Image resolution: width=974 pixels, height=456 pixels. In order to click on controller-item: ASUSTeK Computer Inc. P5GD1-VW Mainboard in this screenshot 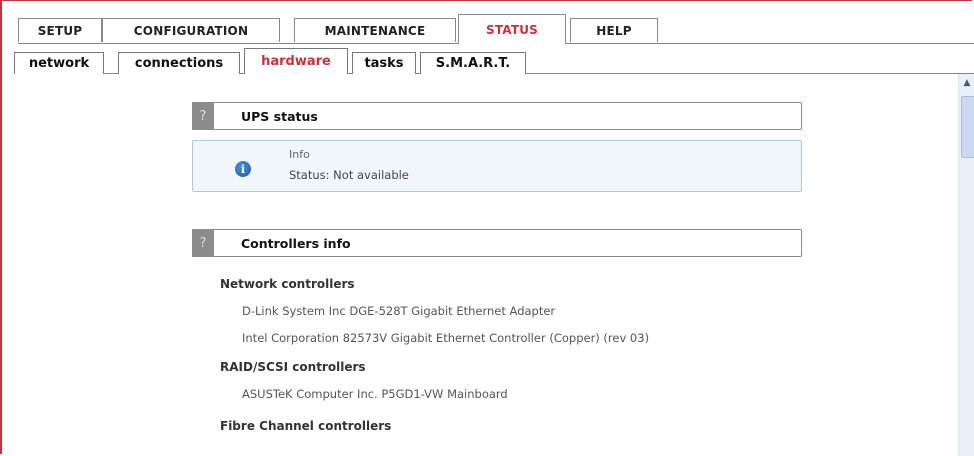, I will do `click(375, 394)`.